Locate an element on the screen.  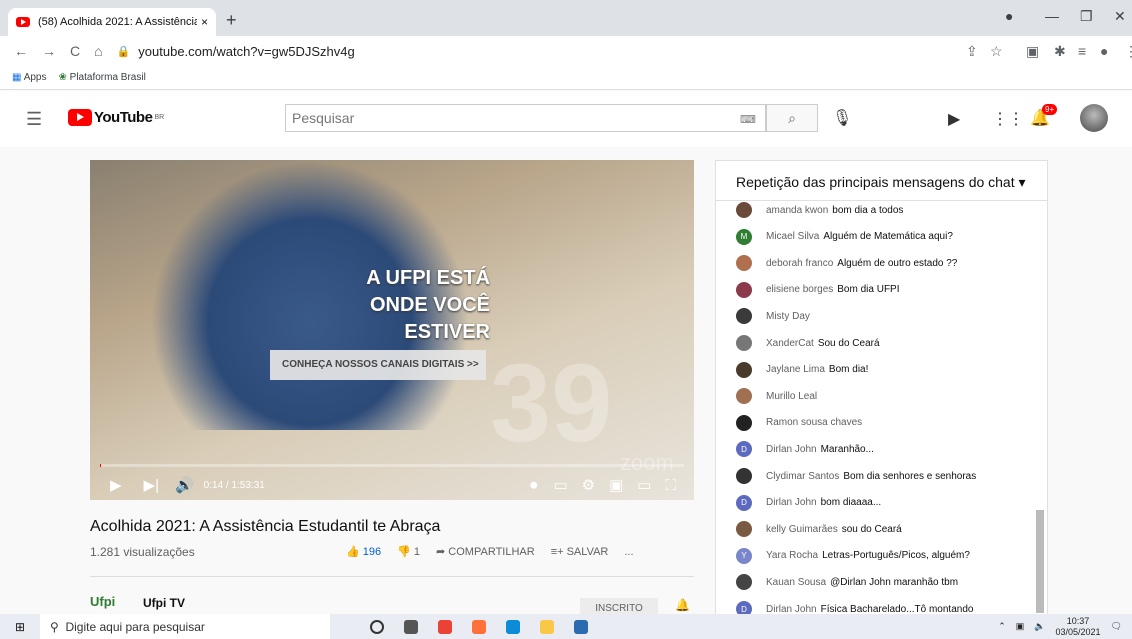
url-text: youtube.com/watch?v=gw5DJSzhv4g is located at coordinates (246, 51).